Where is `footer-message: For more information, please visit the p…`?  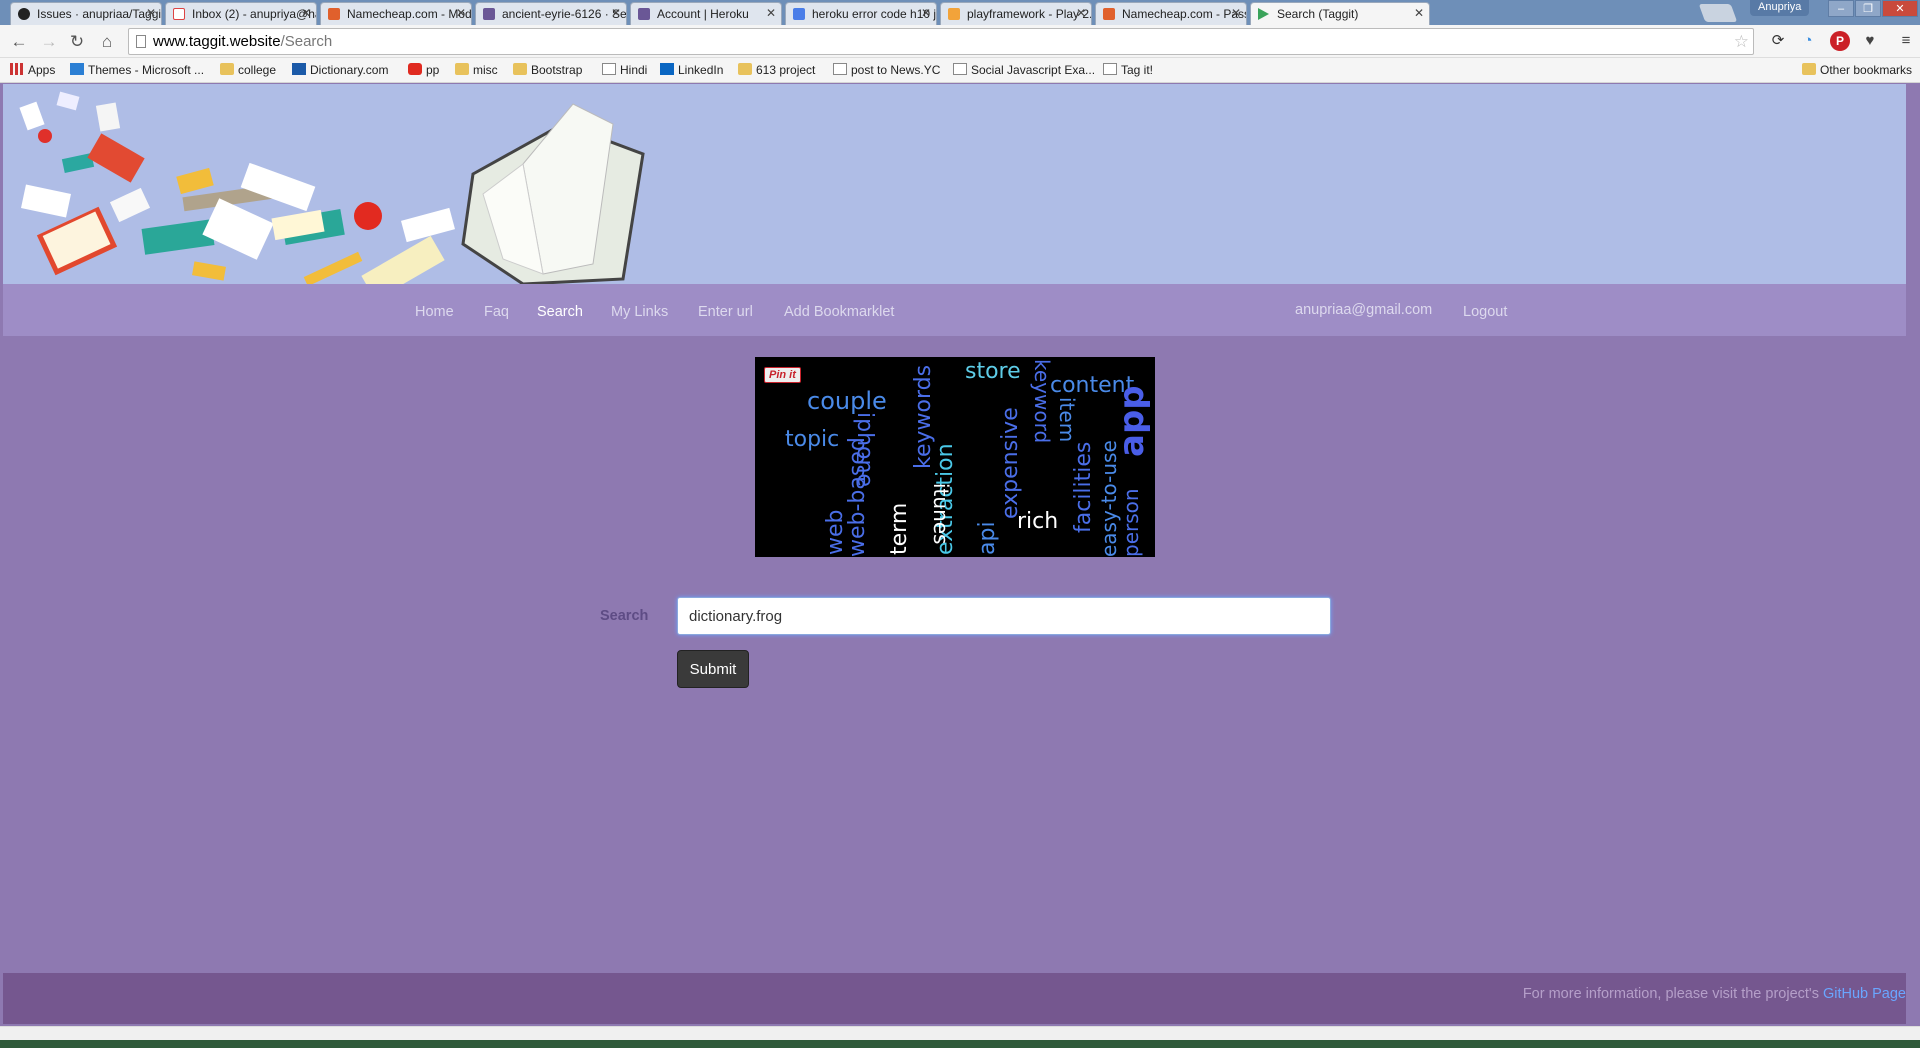
footer-message: For more information, please visit the p… is located at coordinates (1672, 994).